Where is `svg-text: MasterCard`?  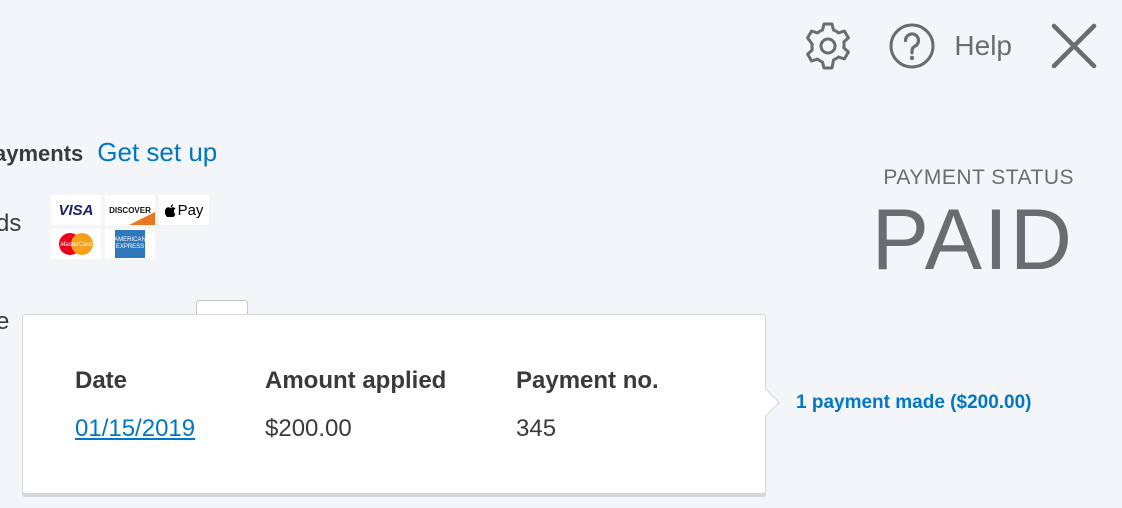
svg-text: MasterCard is located at coordinates (76, 245).